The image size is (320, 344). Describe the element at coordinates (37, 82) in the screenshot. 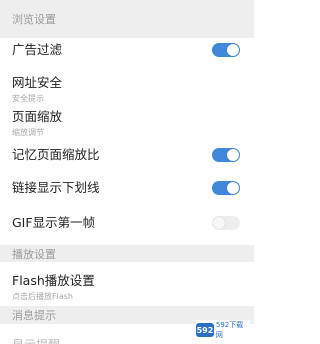

I see `setting-title: 网址安全` at that location.